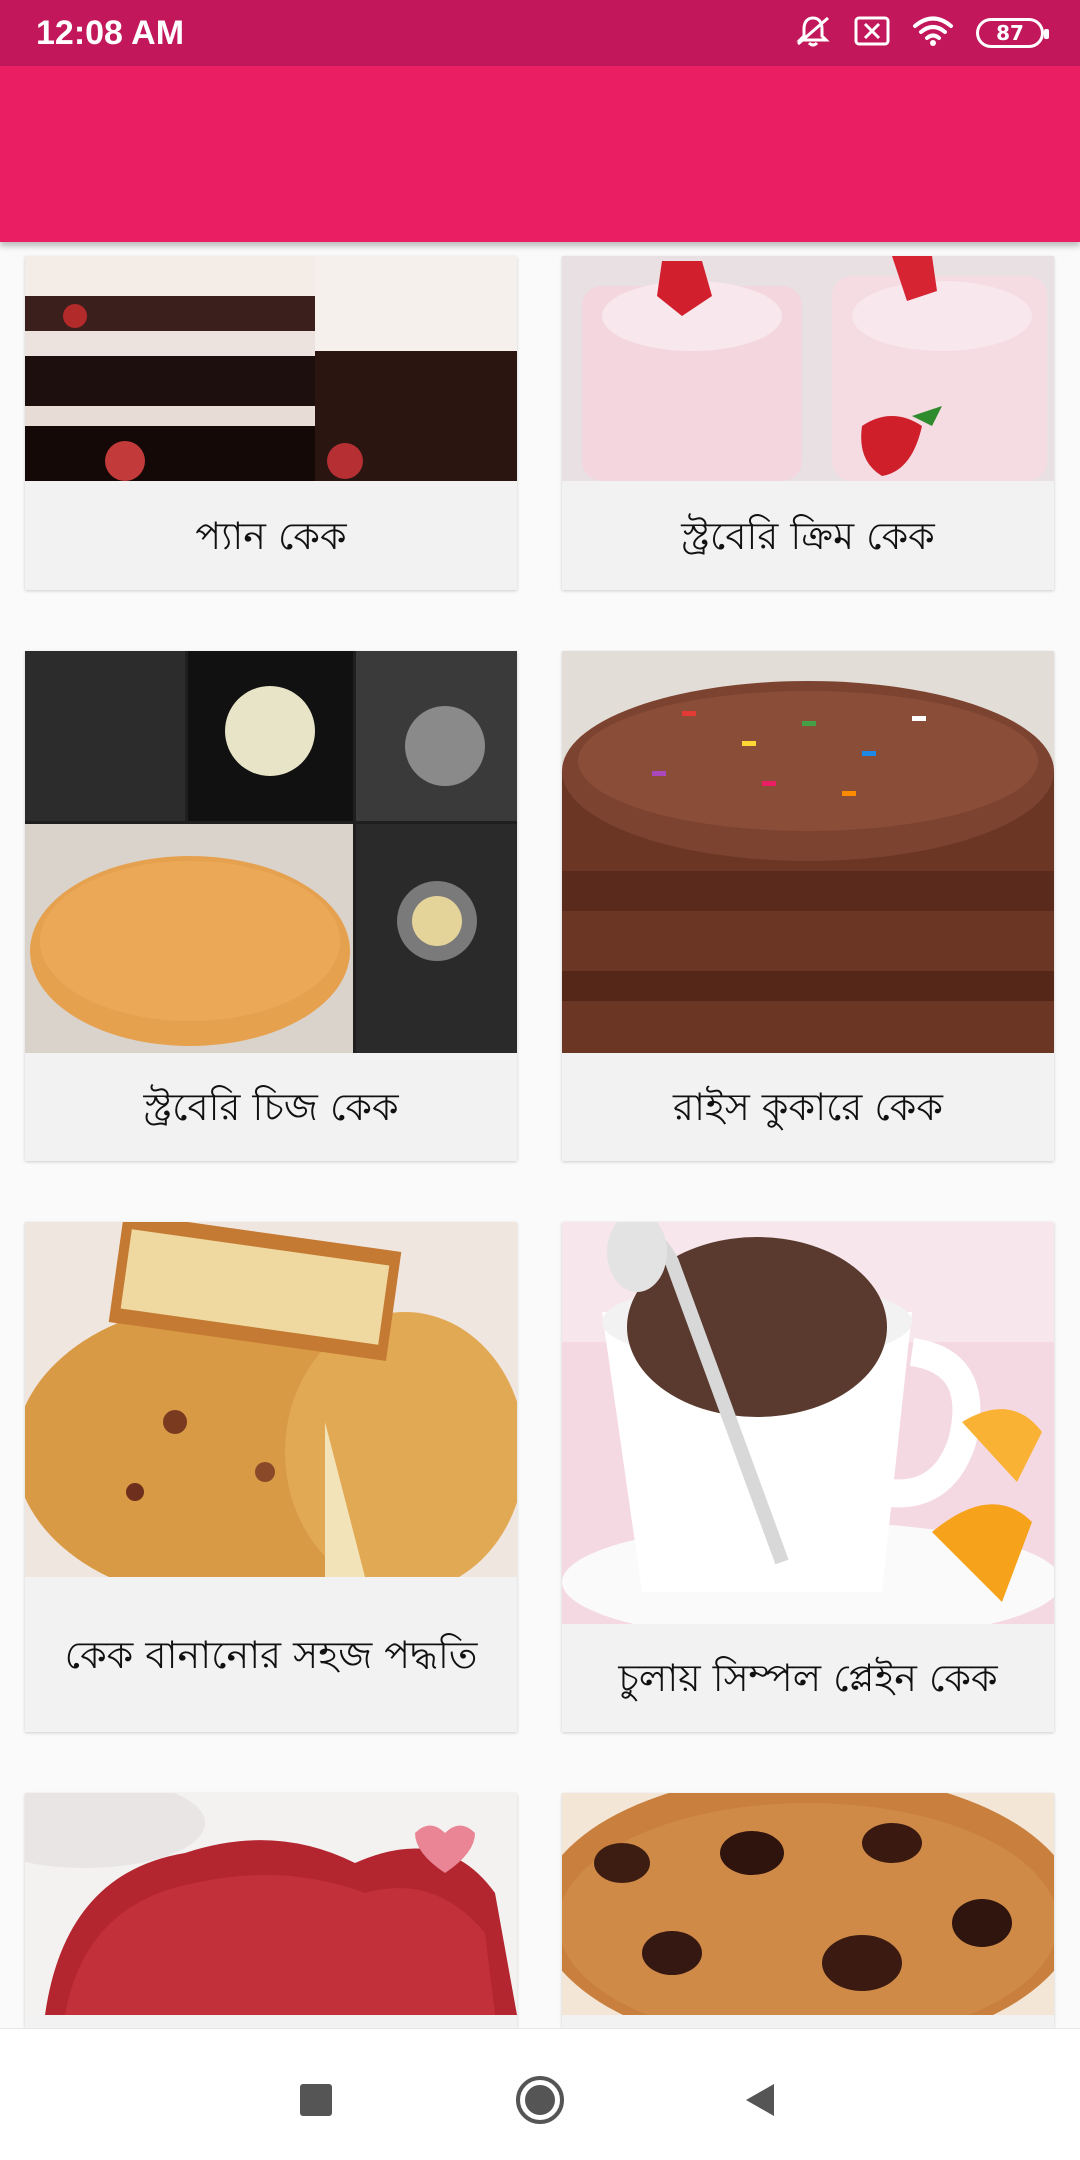  I want to click on muted-bell-icon, so click(813, 33).